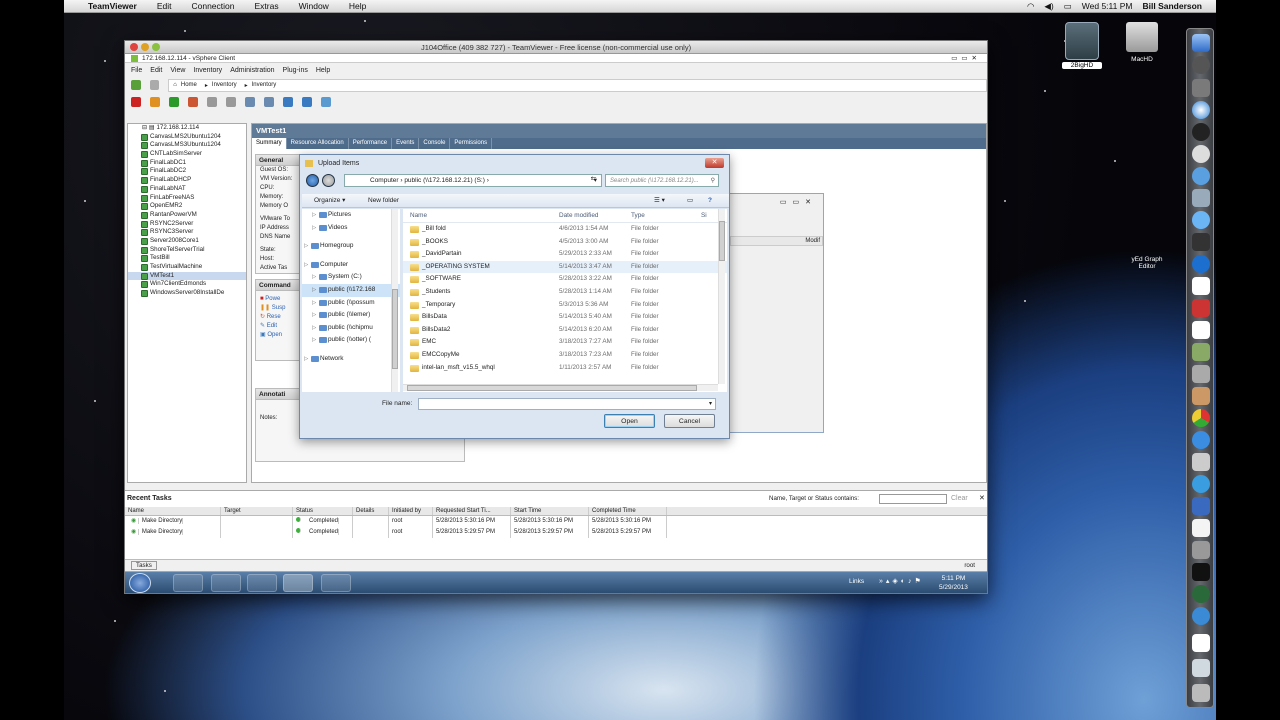  What do you see at coordinates (704, 215) in the screenshot?
I see `column-size: Si` at bounding box center [704, 215].